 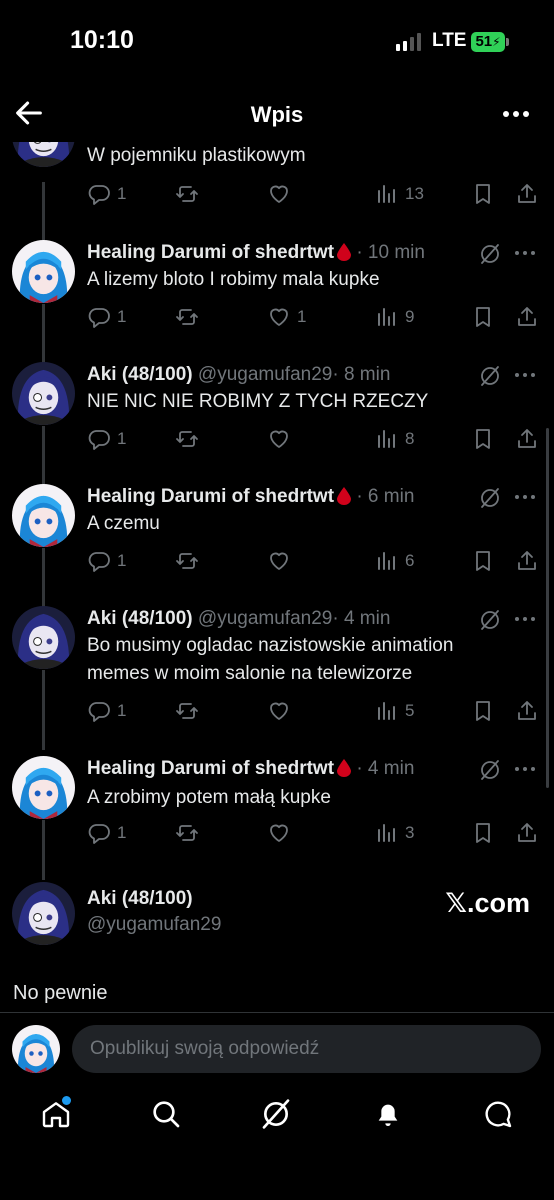 What do you see at coordinates (209, 797) in the screenshot?
I see `tweet-text: A zrobimy potem małą kupke` at bounding box center [209, 797].